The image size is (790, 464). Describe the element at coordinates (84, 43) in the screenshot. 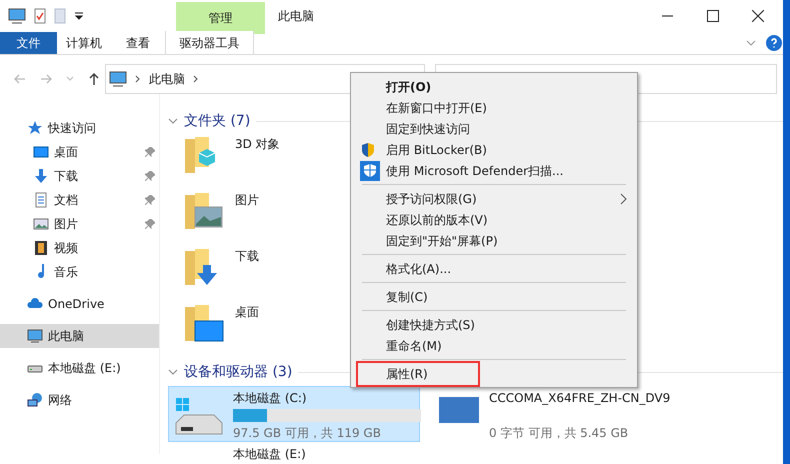

I see `ribbon-tab: 计算机` at that location.